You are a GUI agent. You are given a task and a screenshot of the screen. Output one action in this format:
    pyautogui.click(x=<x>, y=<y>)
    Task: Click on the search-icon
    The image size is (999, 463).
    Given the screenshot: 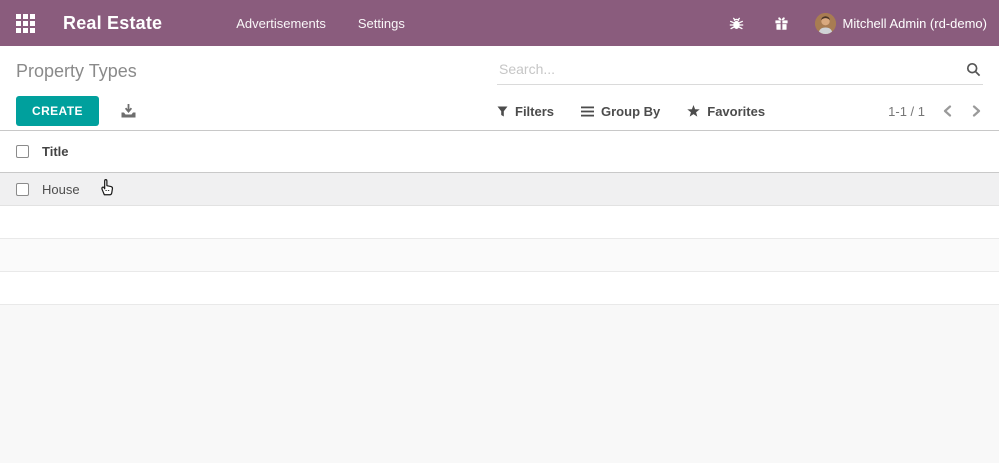 What is the action you would take?
    pyautogui.click(x=973, y=72)
    